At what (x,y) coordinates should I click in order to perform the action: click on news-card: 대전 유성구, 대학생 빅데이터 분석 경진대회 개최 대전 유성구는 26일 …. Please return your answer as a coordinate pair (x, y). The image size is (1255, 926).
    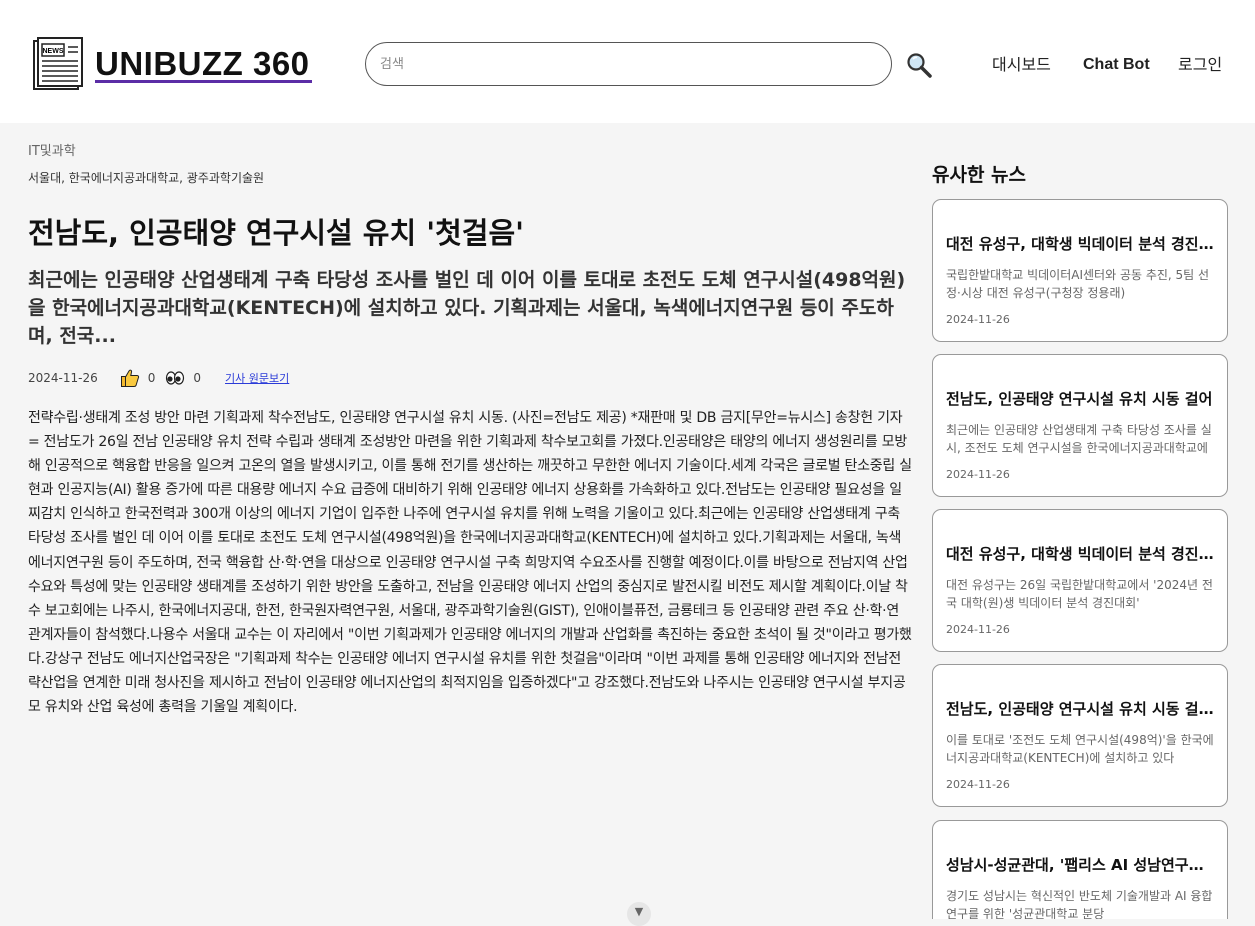
    Looking at the image, I should click on (1080, 580).